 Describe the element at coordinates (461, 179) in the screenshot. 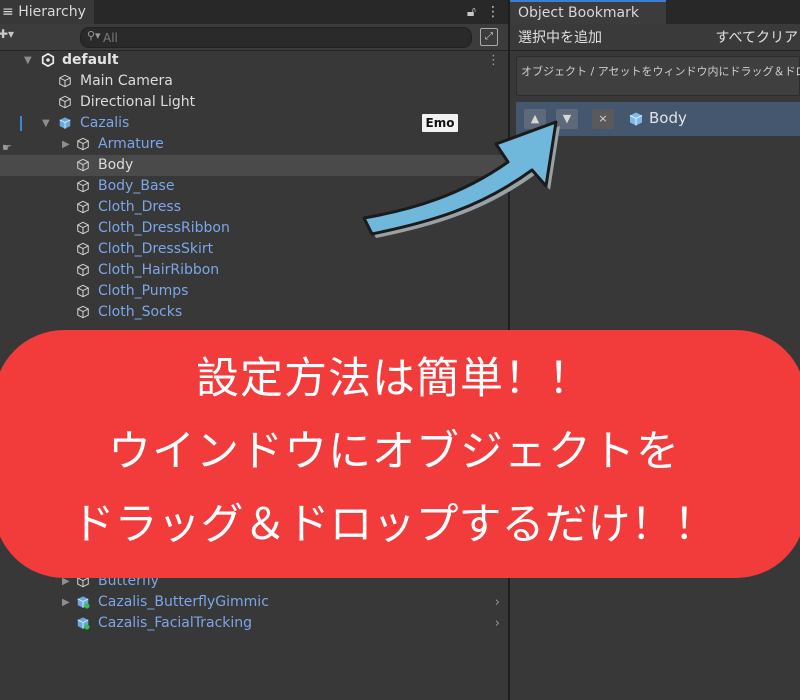

I see `drag-direction-arrow-icon` at that location.